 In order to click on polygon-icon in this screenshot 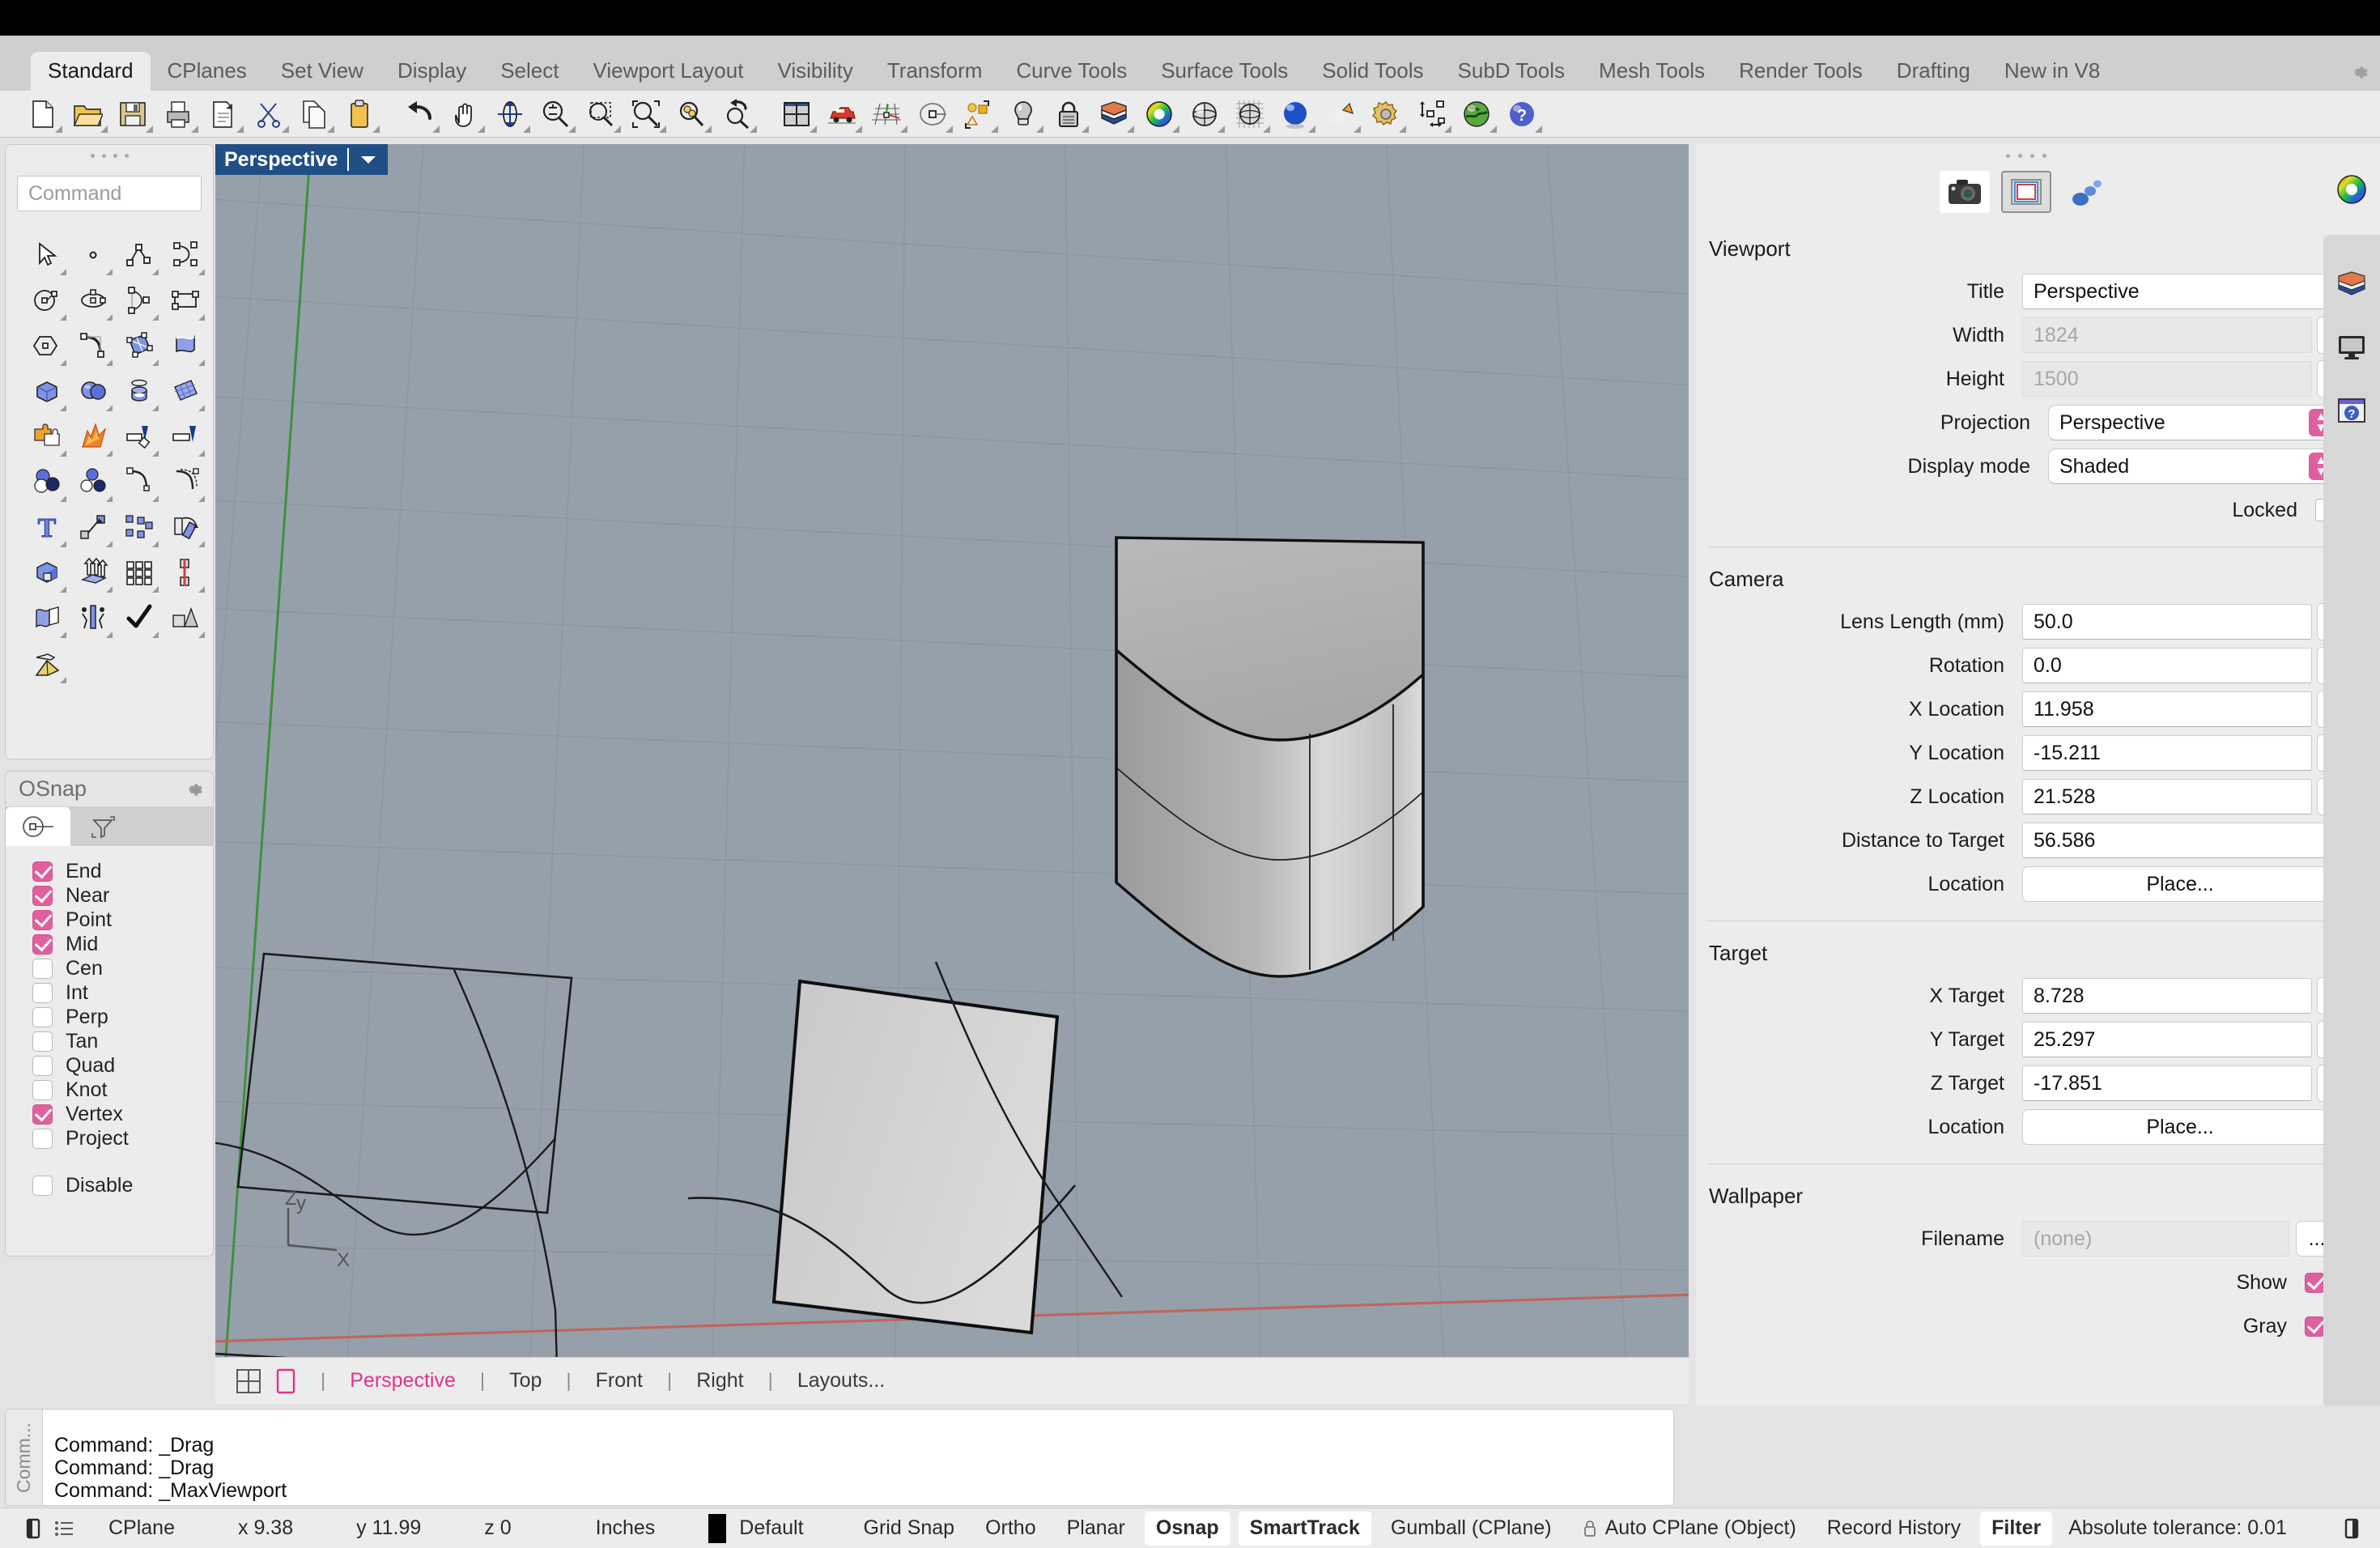, I will do `click(47, 345)`.